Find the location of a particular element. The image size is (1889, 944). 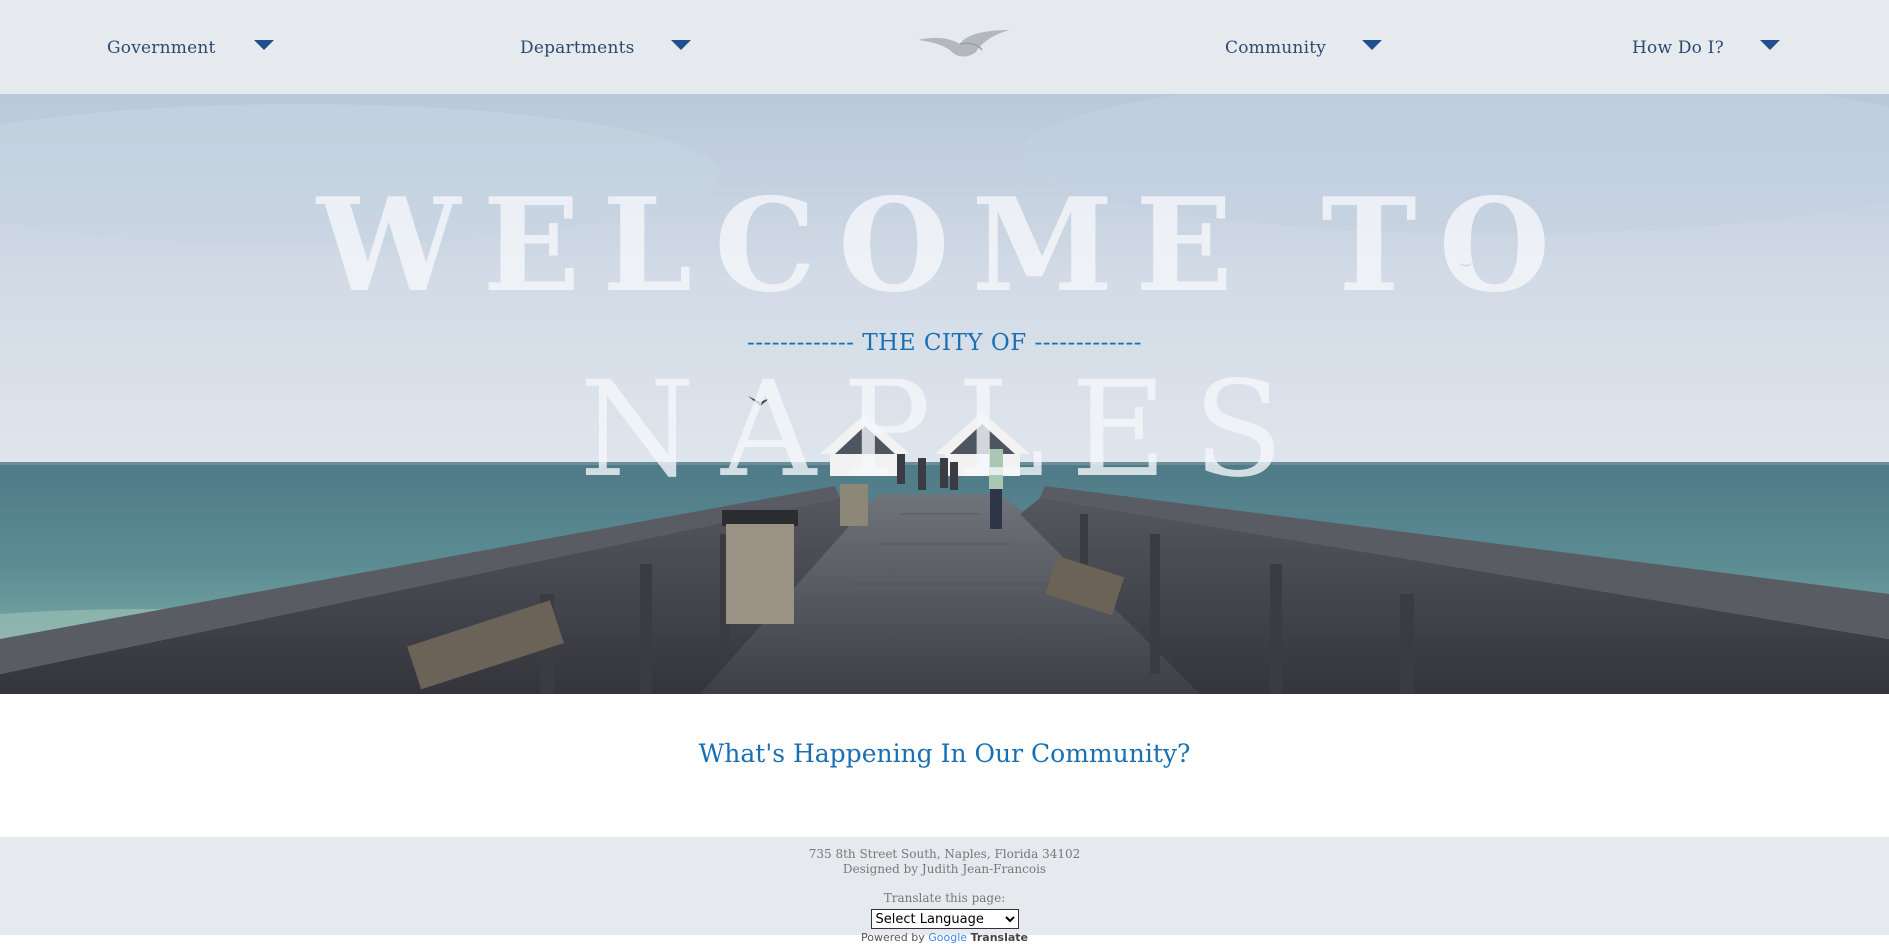

translate-label: Translate this page: is located at coordinates (944, 898).